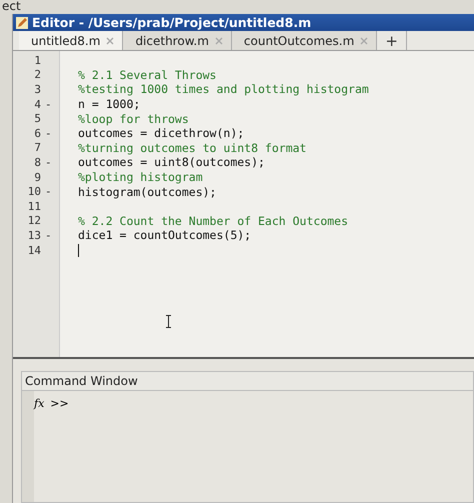 This screenshot has width=474, height=503. Describe the element at coordinates (146, 75) in the screenshot. I see `code-comment: % 2.1 Several Throws` at that location.